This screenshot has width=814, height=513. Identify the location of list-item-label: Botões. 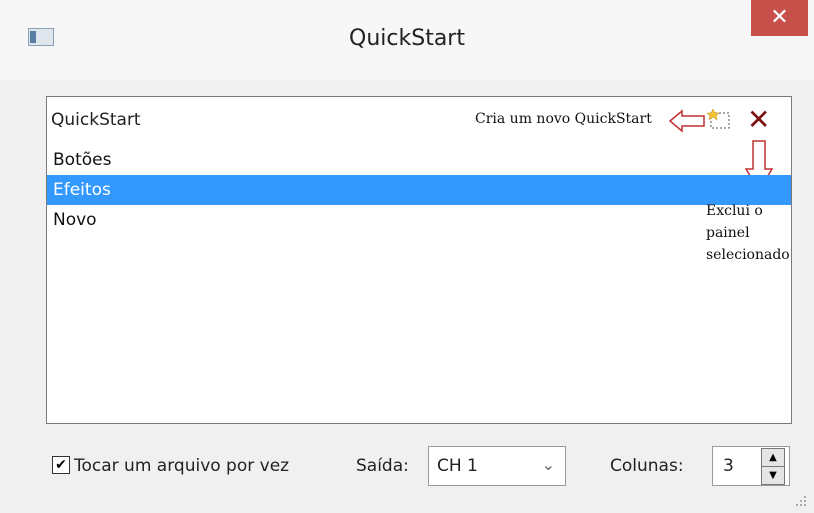
(82, 160).